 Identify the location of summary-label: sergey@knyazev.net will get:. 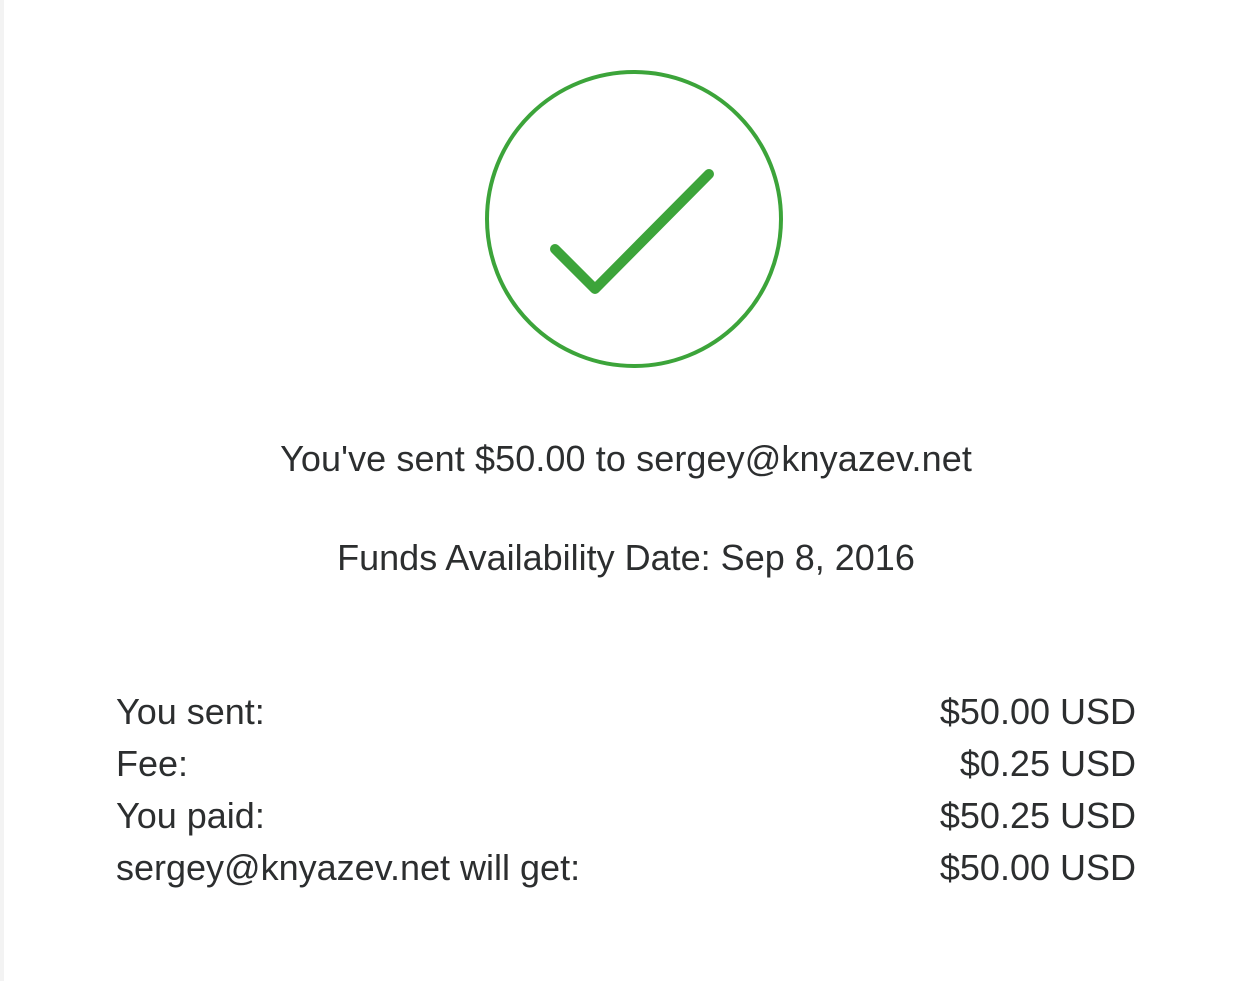
(348, 867).